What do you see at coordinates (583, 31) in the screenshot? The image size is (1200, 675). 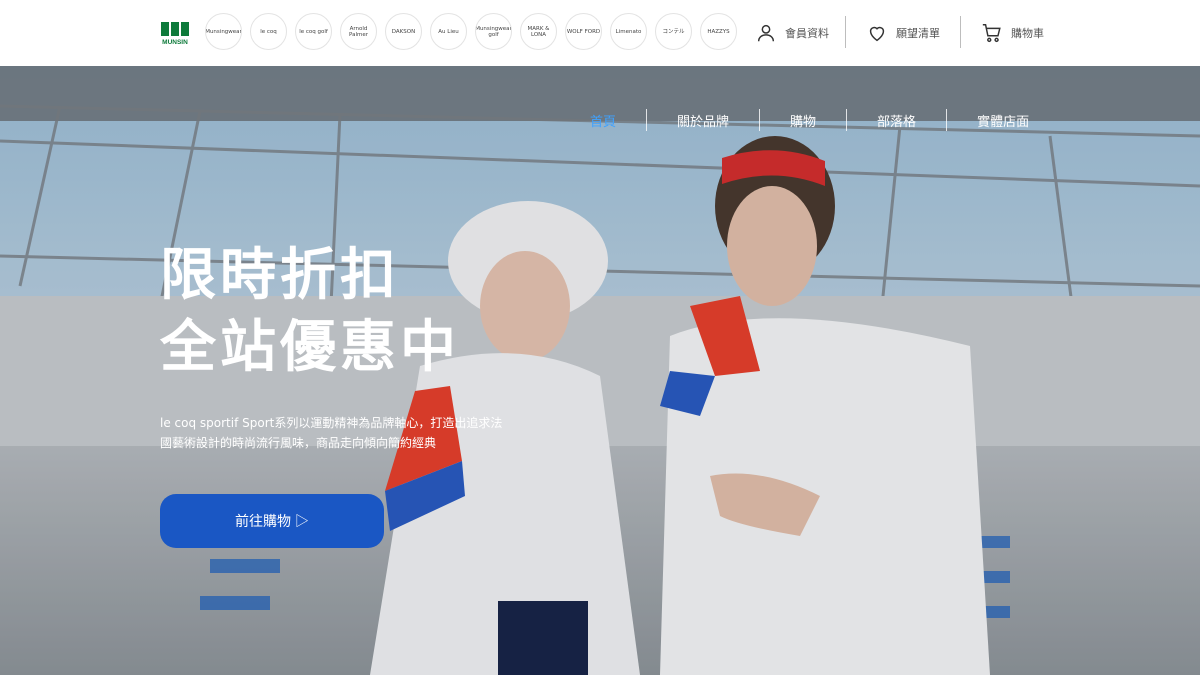 I see `brand-logo-8: WOLF FORD` at bounding box center [583, 31].